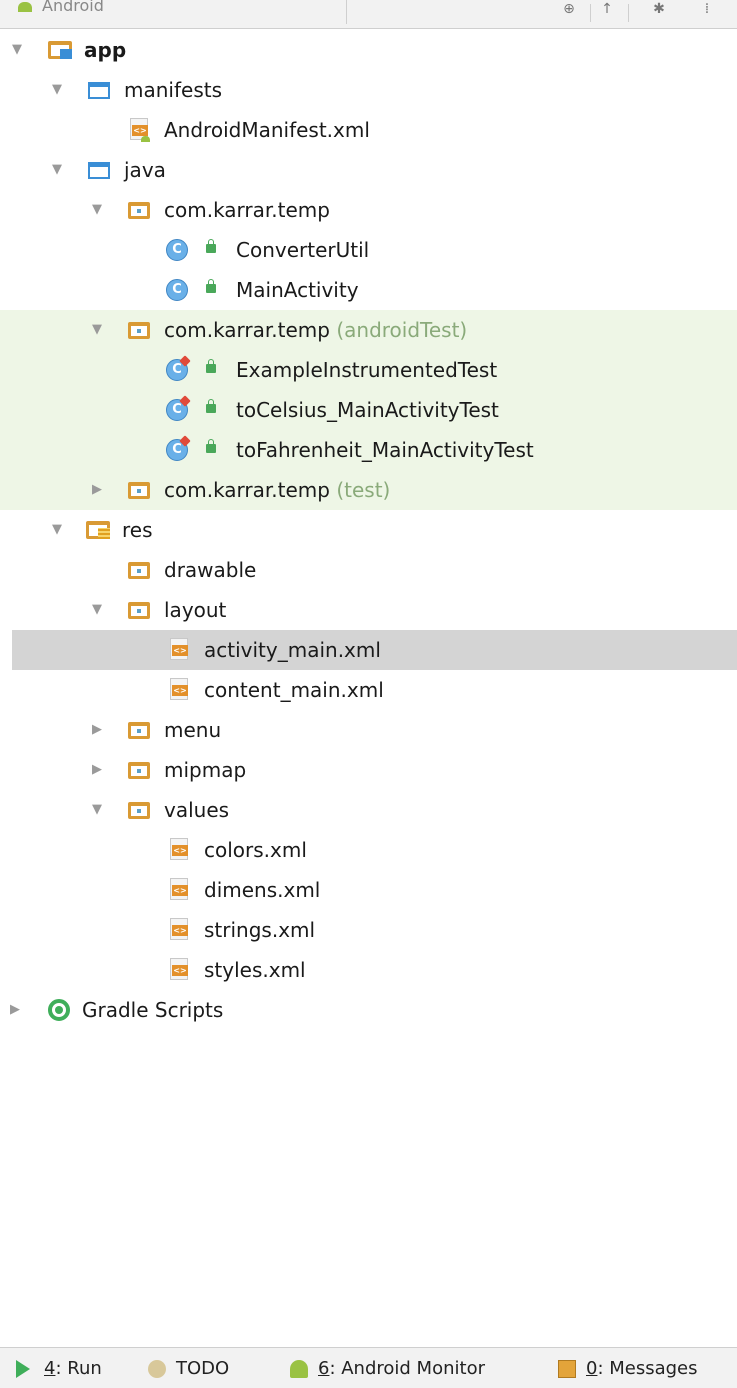  Describe the element at coordinates (173, 90) in the screenshot. I see `tree-node-label: manifests` at that location.